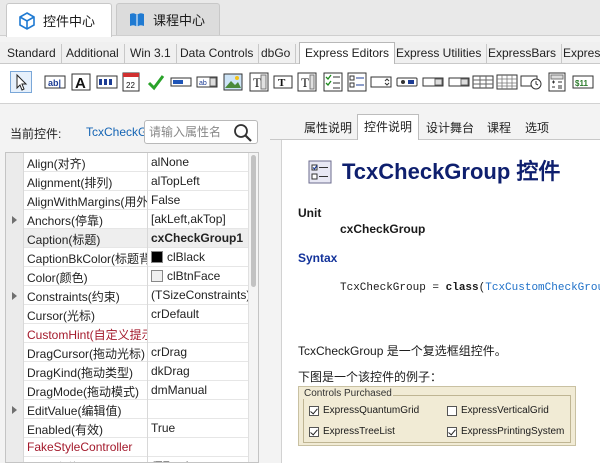 This screenshot has width=600, height=463. Describe the element at coordinates (127, 428) in the screenshot. I see `property-row: Enabled(有效) True` at that location.